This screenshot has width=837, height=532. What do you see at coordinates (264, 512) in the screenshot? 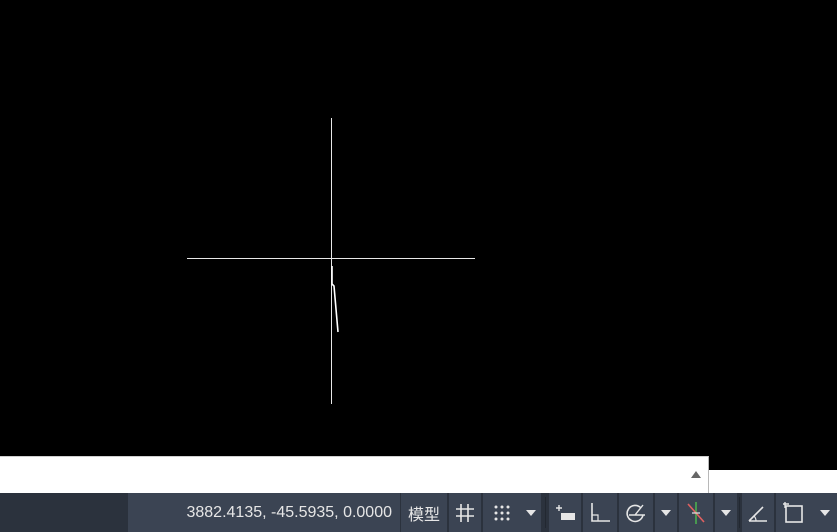
I see `coordinates-readout: 3882.4135, -45.5935, 0.0000` at bounding box center [264, 512].